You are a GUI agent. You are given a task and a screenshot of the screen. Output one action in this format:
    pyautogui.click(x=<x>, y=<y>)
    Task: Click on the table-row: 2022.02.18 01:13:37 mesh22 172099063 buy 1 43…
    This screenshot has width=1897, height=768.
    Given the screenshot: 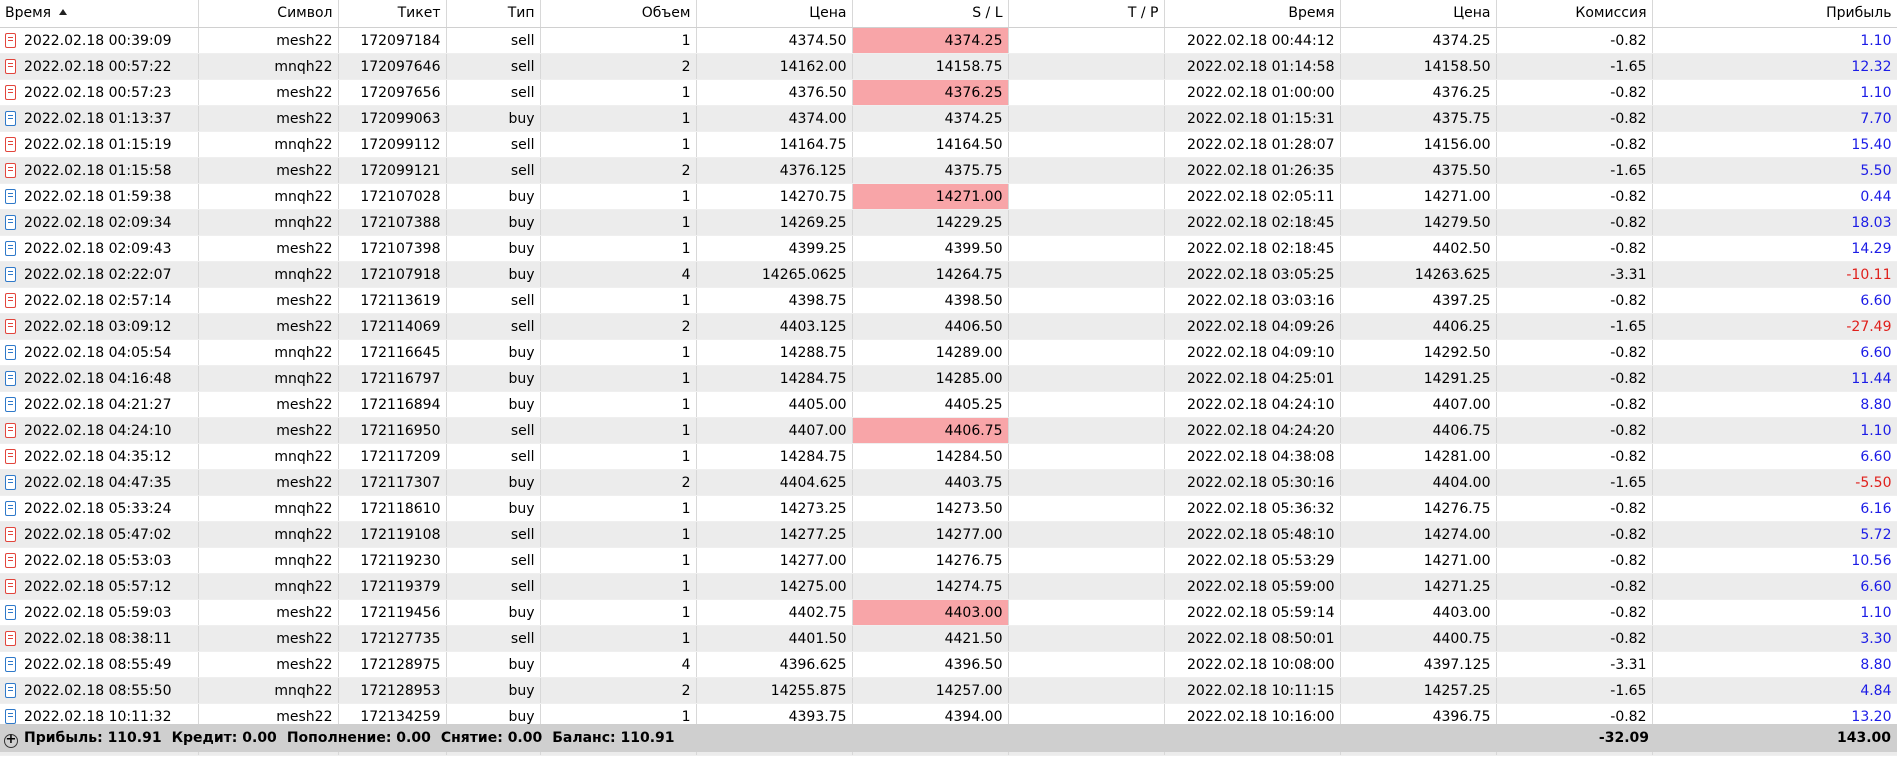 What is the action you would take?
    pyautogui.click(x=948, y=118)
    